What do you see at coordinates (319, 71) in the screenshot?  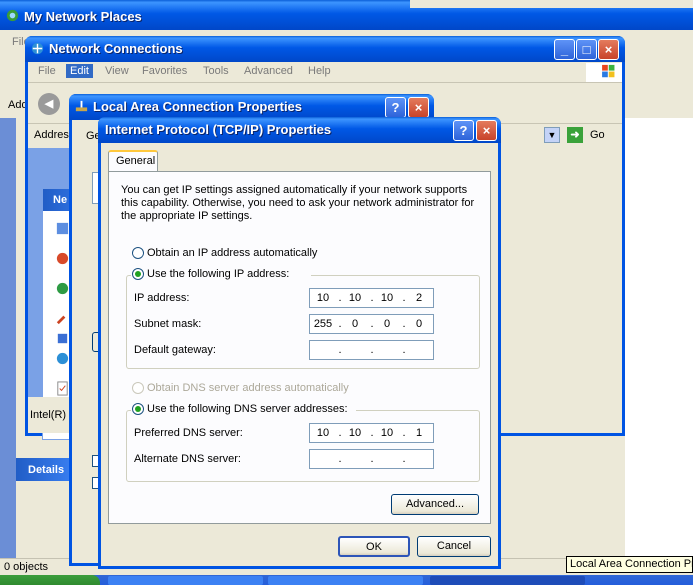 I see `menu-help: Help` at bounding box center [319, 71].